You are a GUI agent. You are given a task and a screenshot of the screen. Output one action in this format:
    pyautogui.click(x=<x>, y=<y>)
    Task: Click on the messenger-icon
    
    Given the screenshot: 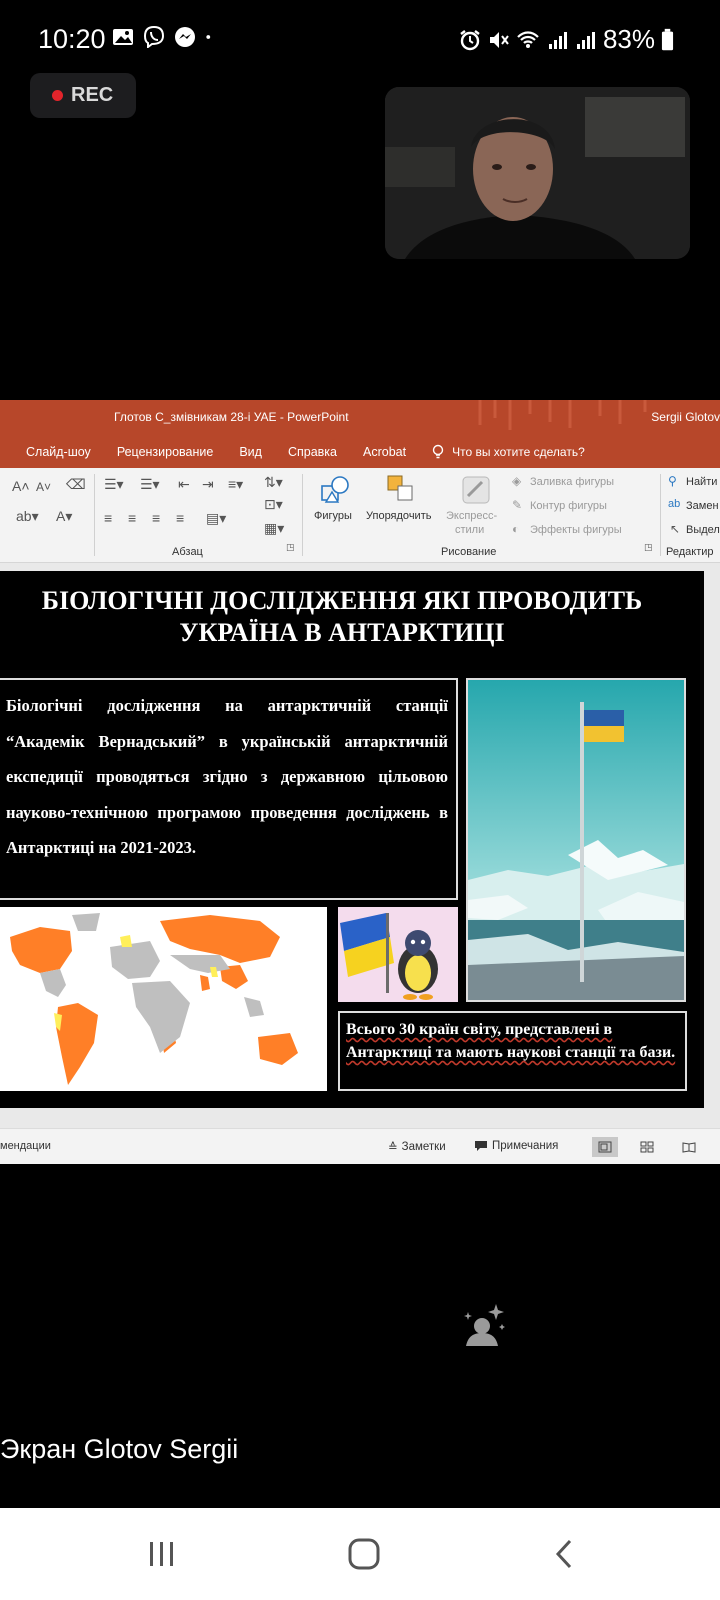 What is the action you would take?
    pyautogui.click(x=185, y=37)
    